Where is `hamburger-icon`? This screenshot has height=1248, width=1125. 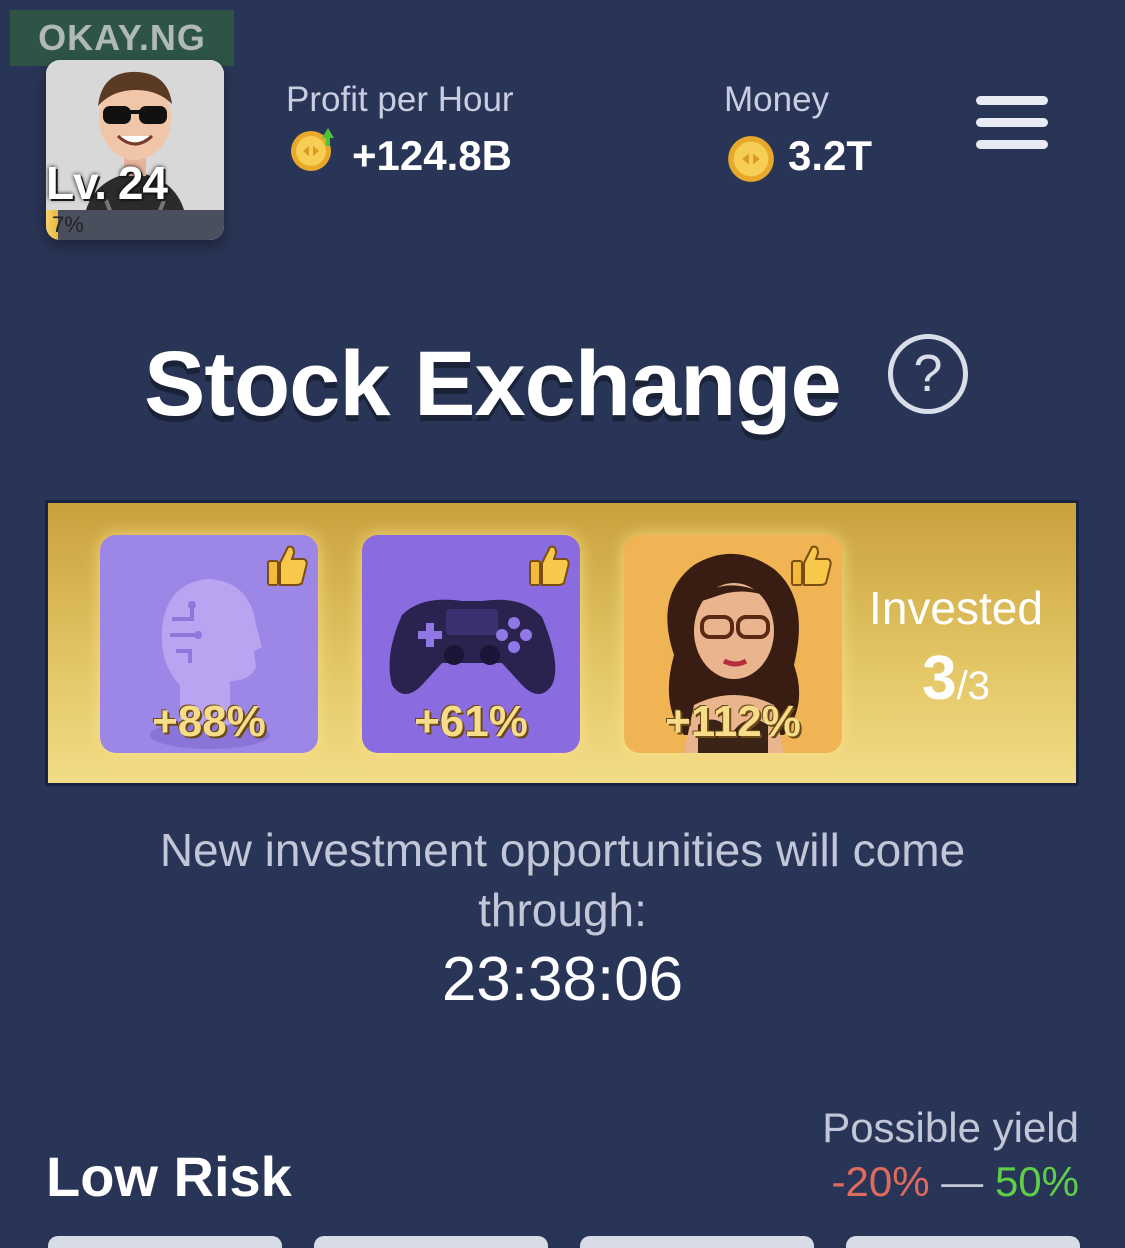 hamburger-icon is located at coordinates (1012, 124).